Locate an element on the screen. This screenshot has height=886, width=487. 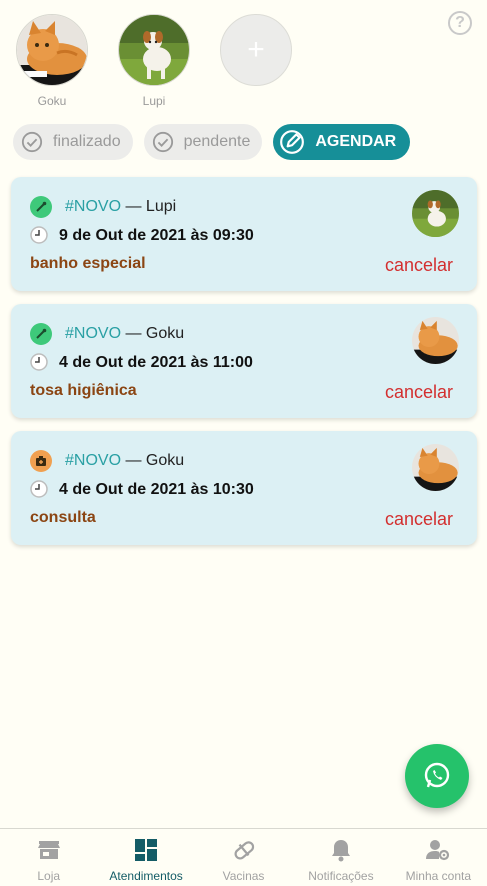
appointment-header: #NOVO — Lupi is located at coordinates (120, 207).